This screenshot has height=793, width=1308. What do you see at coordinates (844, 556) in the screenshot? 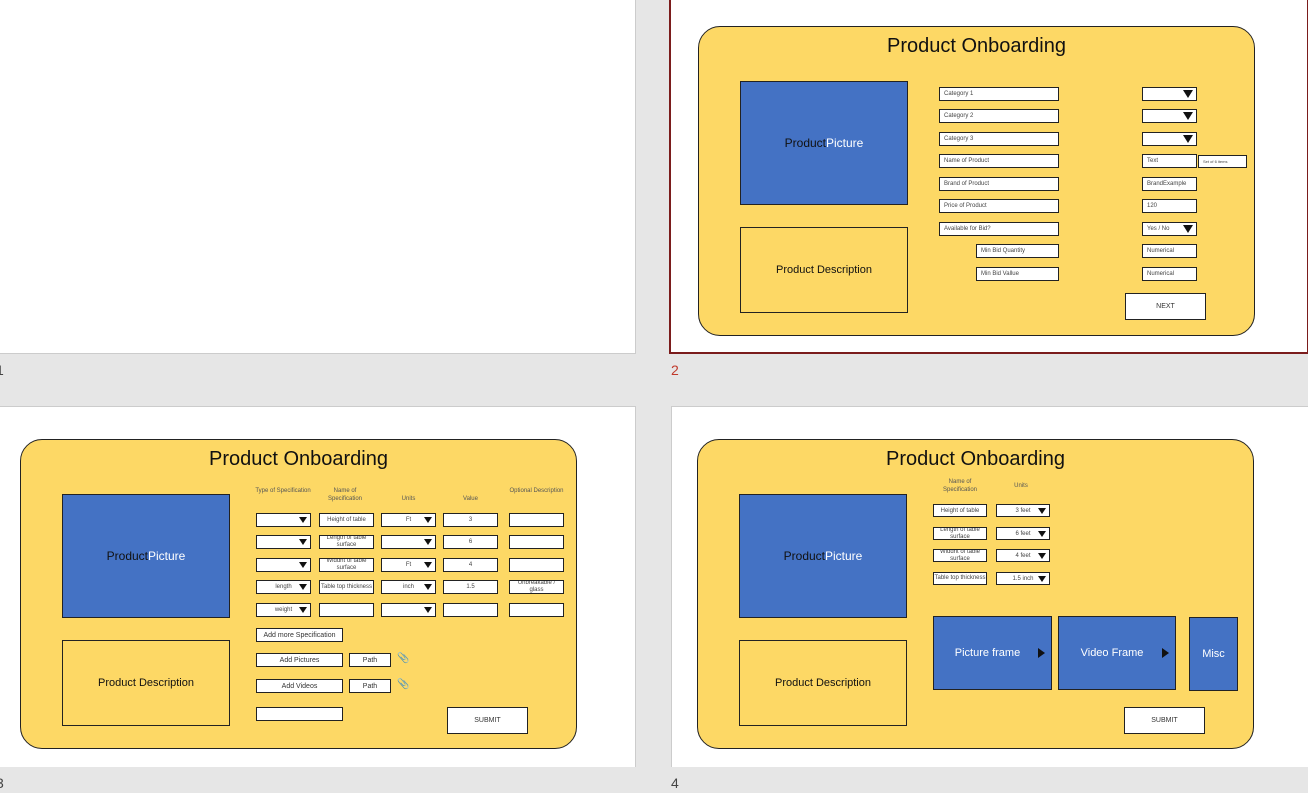
I see `picture-label-b: Picture` at bounding box center [844, 556].